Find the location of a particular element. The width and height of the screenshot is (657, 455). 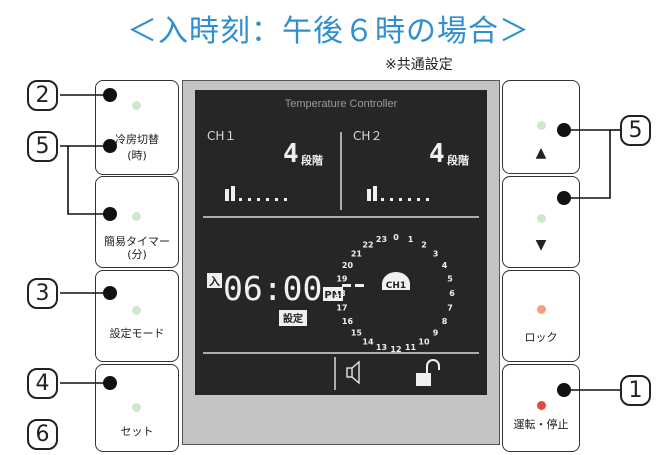

ch1-level-bar is located at coordinates (256, 193).